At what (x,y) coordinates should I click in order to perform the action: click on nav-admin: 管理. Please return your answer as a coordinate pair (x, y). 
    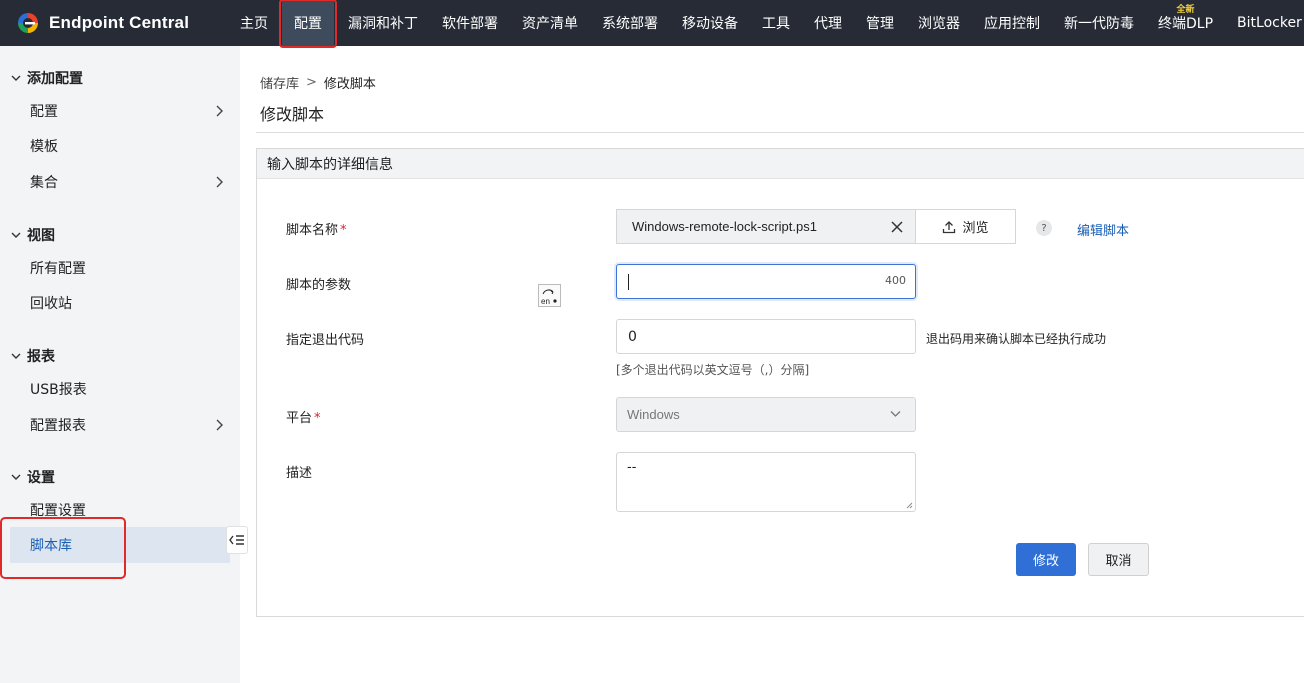
    Looking at the image, I should click on (880, 23).